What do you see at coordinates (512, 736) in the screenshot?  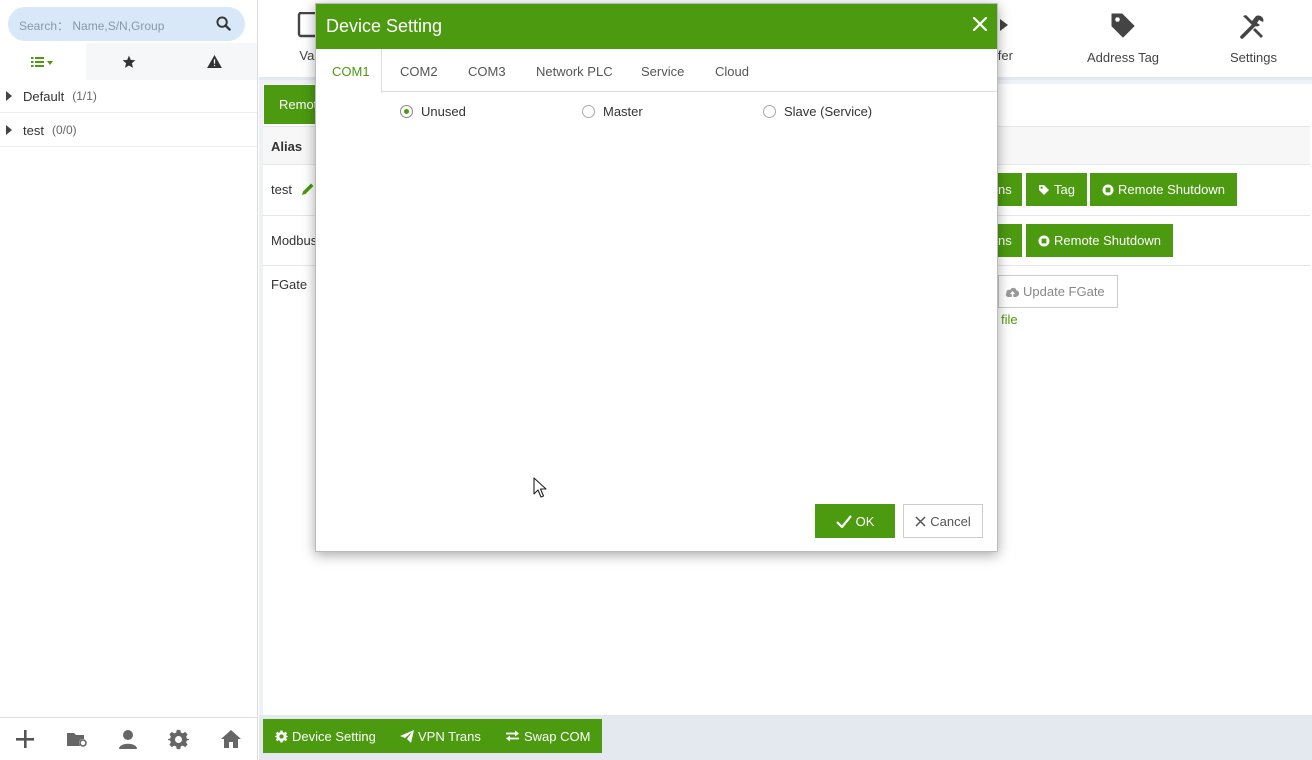 I see `swap-arrows-icon` at bounding box center [512, 736].